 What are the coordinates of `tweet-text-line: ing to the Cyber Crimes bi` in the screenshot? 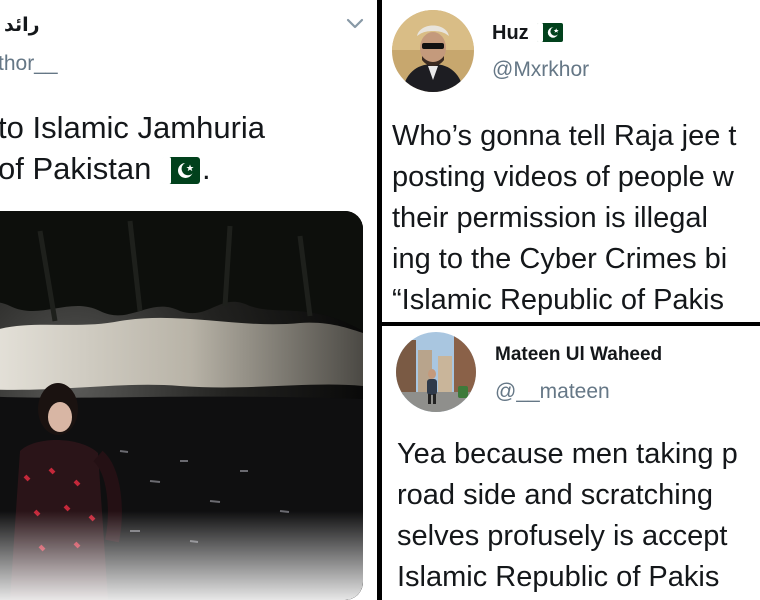 It's located at (560, 259).